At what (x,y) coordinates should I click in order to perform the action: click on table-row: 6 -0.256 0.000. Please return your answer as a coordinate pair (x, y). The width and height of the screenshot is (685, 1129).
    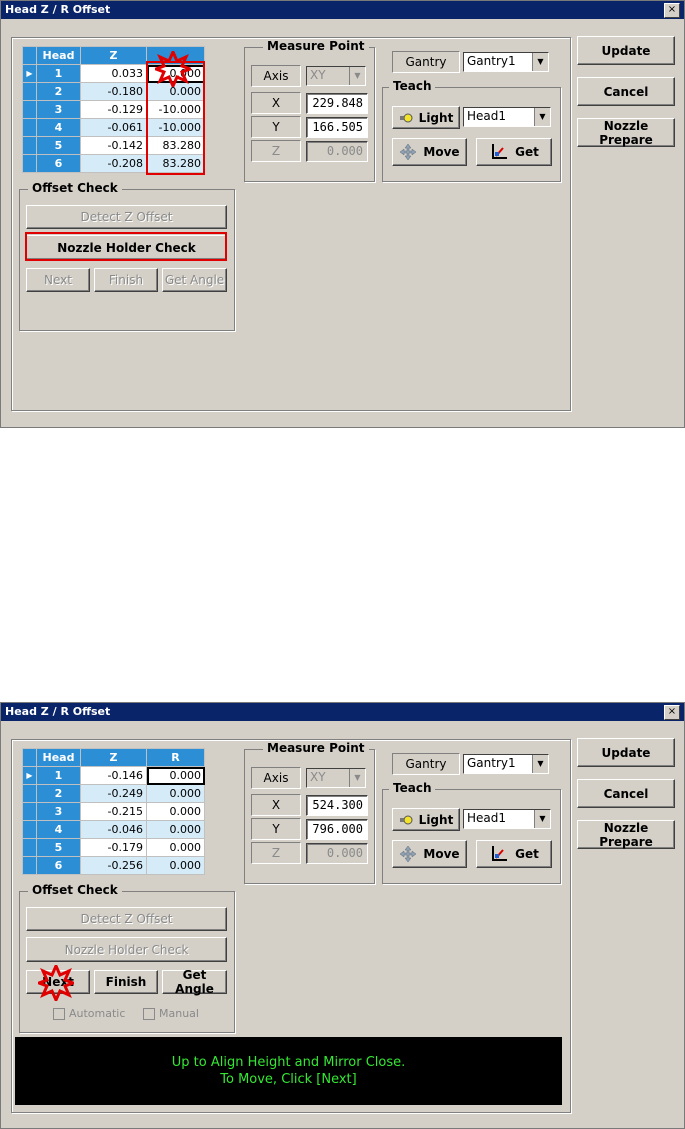
    Looking at the image, I should click on (113, 865).